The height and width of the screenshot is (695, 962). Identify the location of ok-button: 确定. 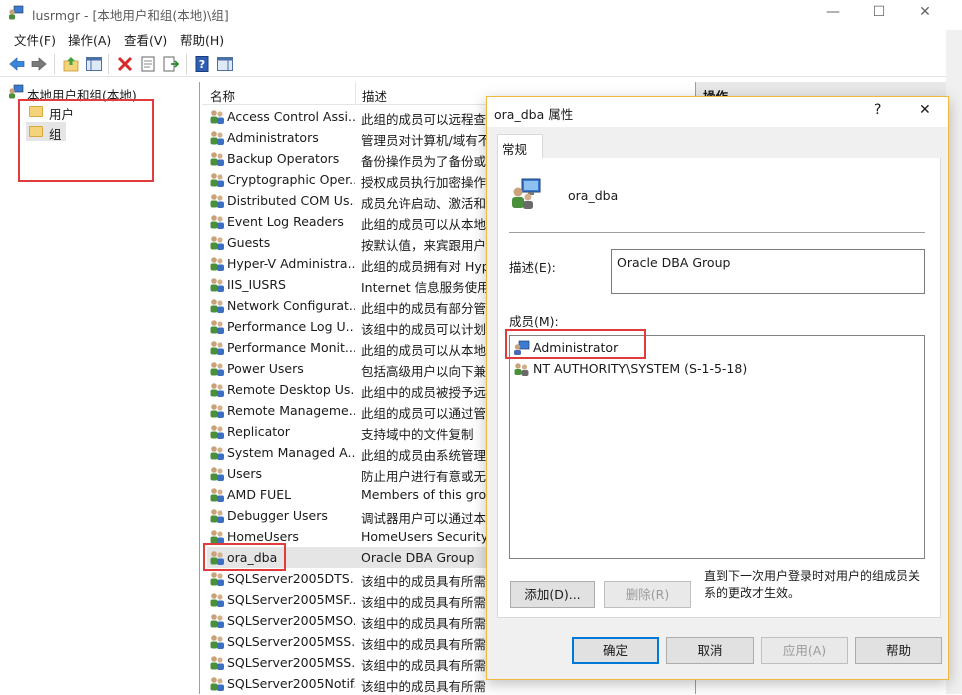
(615, 650).